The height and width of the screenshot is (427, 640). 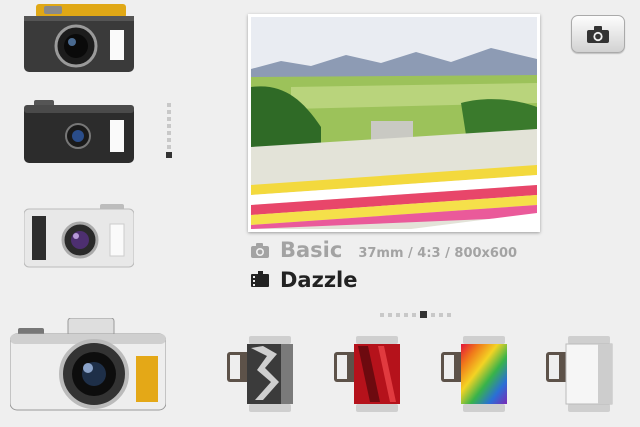 What do you see at coordinates (438, 253) in the screenshot?
I see `camera-spec: 37mm / 4:3 / 800x600` at bounding box center [438, 253].